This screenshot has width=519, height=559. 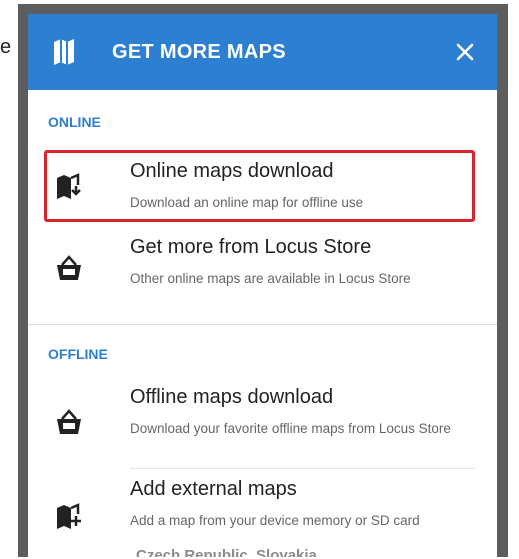 I want to click on map-icon, so click(x=64, y=52).